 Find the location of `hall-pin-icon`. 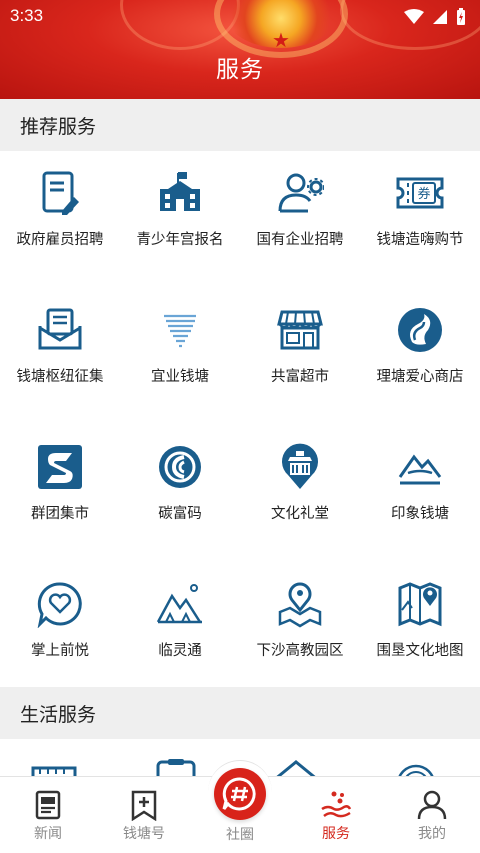

hall-pin-icon is located at coordinates (300, 467).